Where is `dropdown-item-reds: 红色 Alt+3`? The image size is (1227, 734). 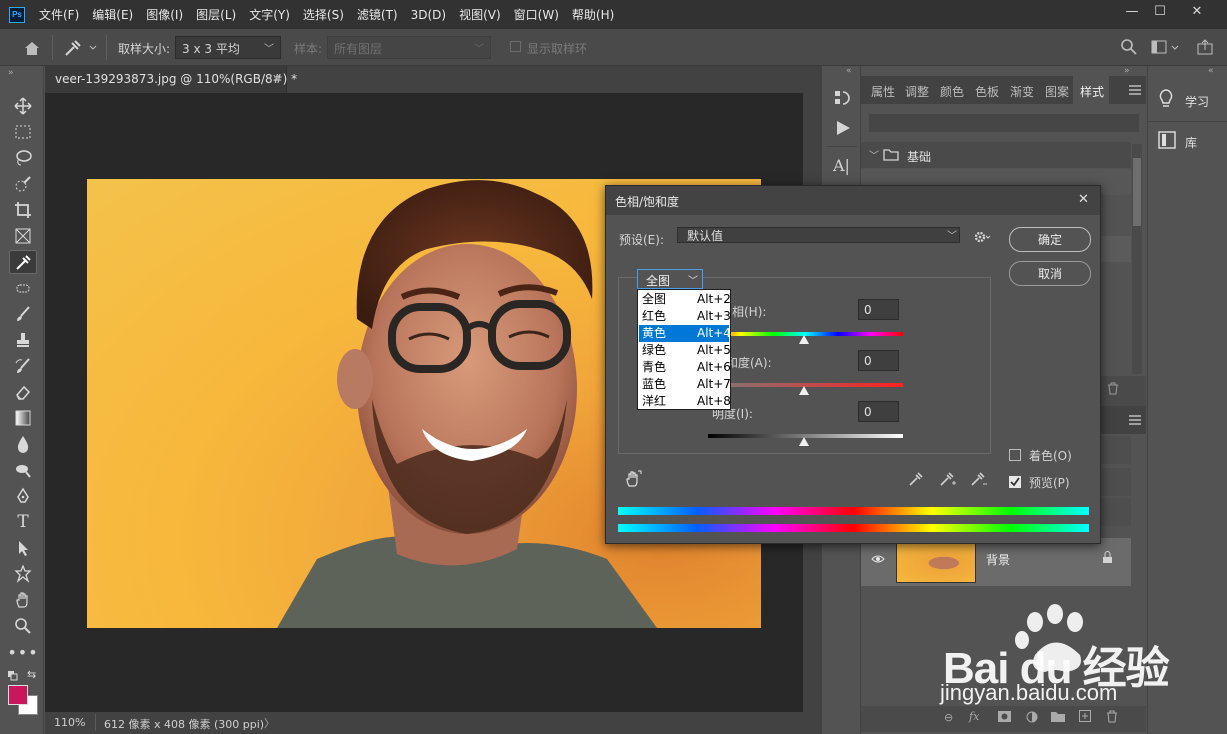
dropdown-item-reds: 红色 Alt+3 is located at coordinates (685, 316).